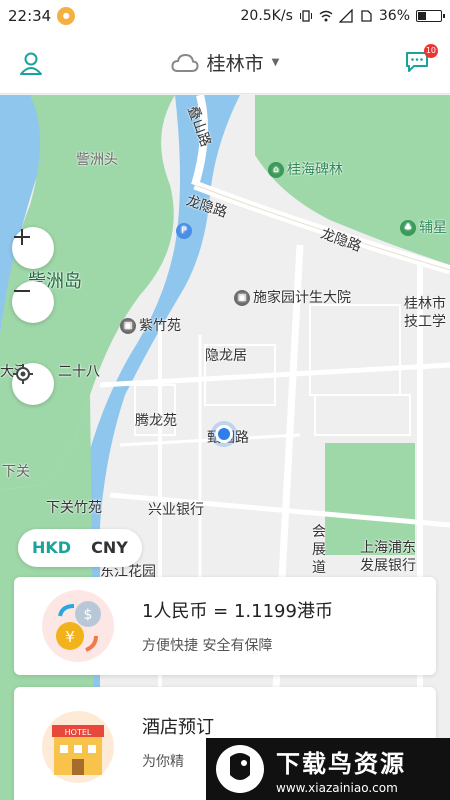  I want to click on map-label-ershiba: 二十八, so click(79, 372).